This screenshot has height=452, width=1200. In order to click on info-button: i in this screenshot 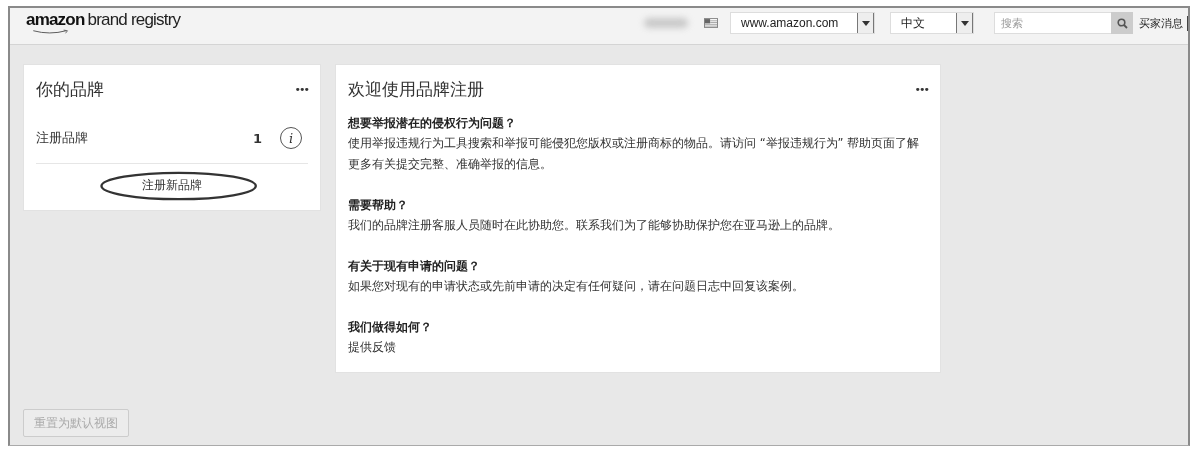, I will do `click(291, 138)`.